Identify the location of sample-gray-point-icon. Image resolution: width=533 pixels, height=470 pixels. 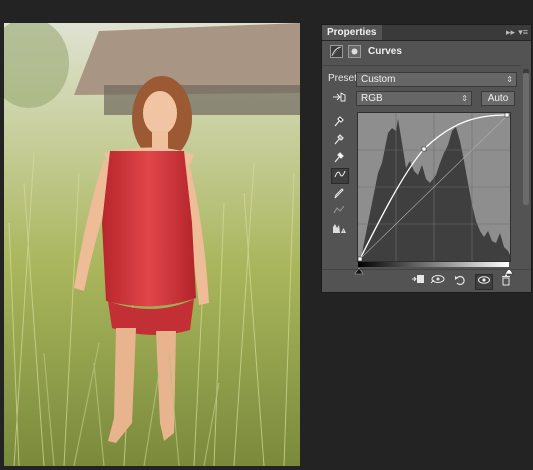
(339, 140).